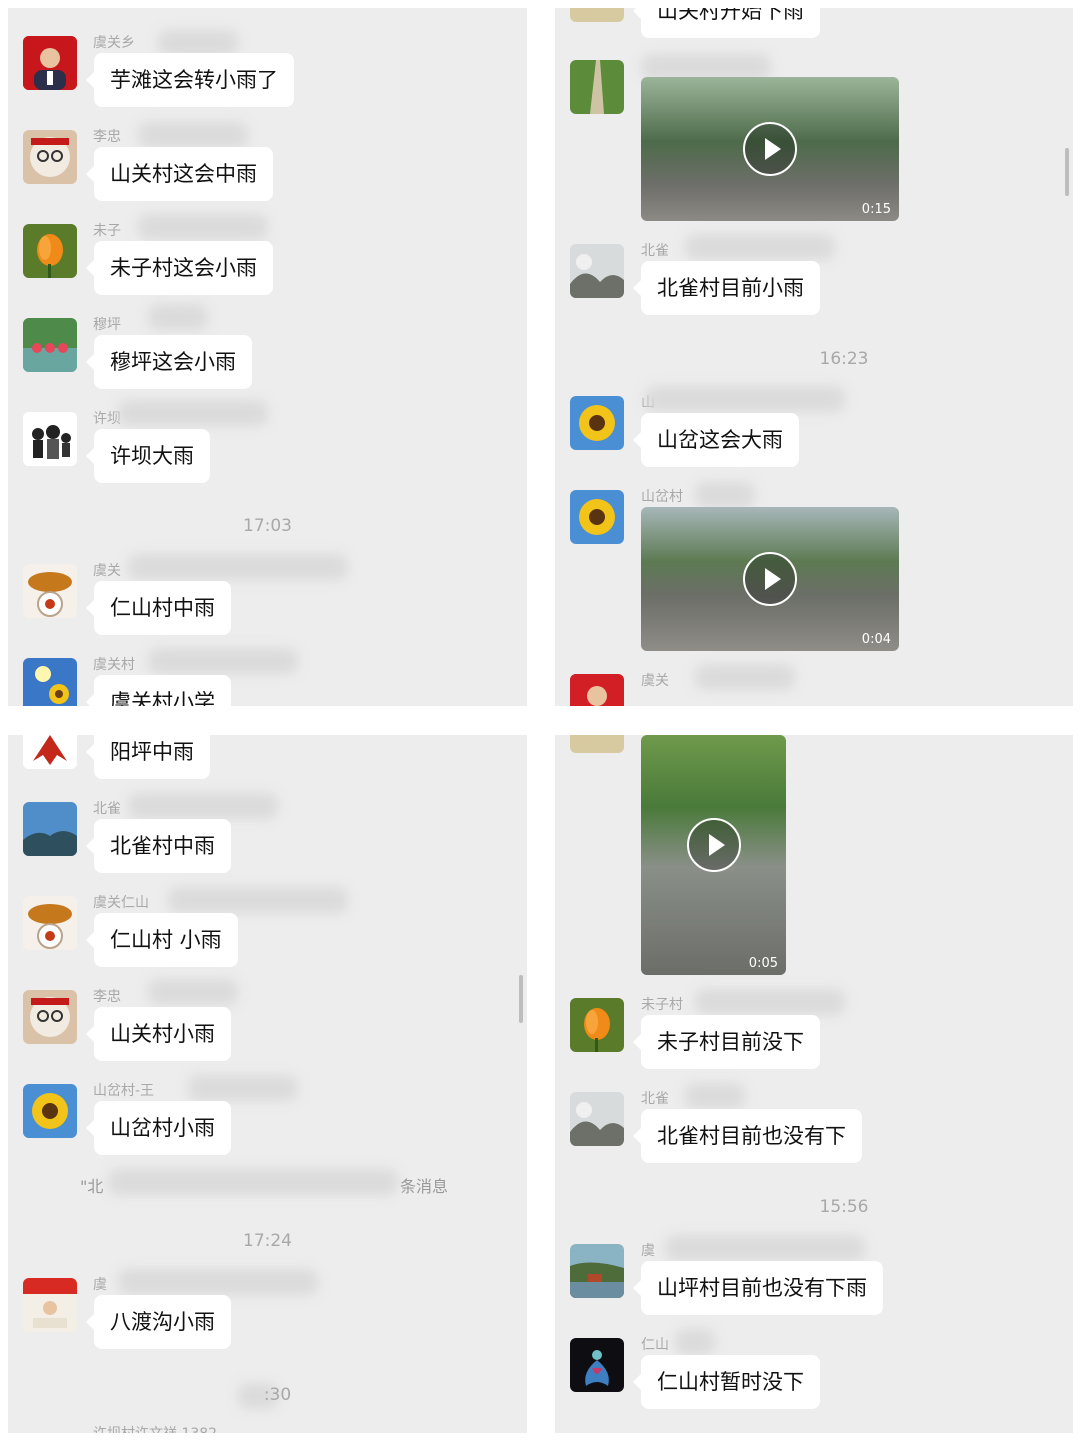 The width and height of the screenshot is (1080, 1440). Describe the element at coordinates (597, 1271) in the screenshot. I see `river-avatar-icon` at that location.